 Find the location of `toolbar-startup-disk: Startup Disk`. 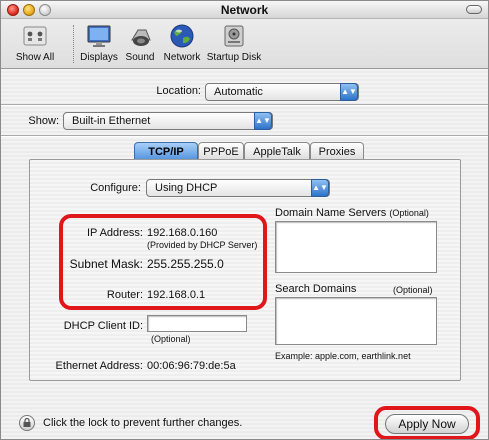

toolbar-startup-disk: Startup Disk is located at coordinates (234, 42).